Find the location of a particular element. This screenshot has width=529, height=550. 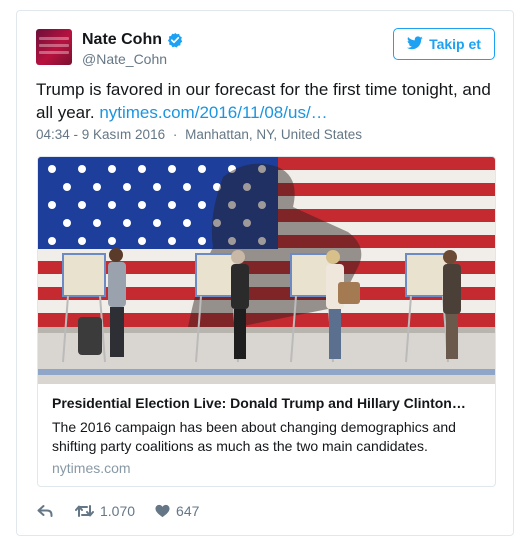

tweet-location: Manhattan, NY, United States is located at coordinates (273, 134).